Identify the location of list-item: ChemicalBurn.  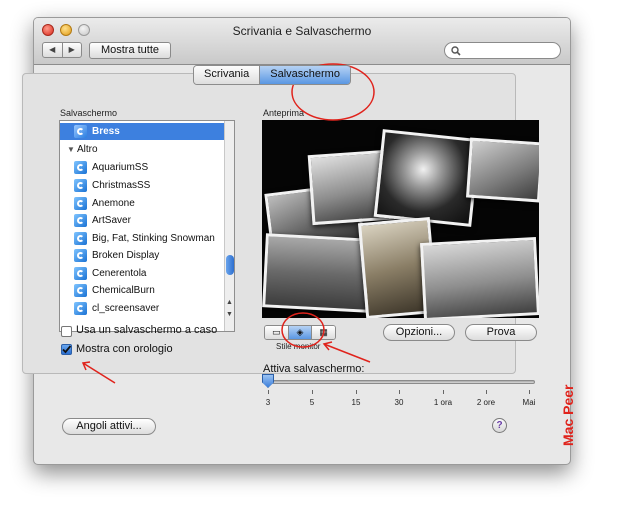
(142, 290).